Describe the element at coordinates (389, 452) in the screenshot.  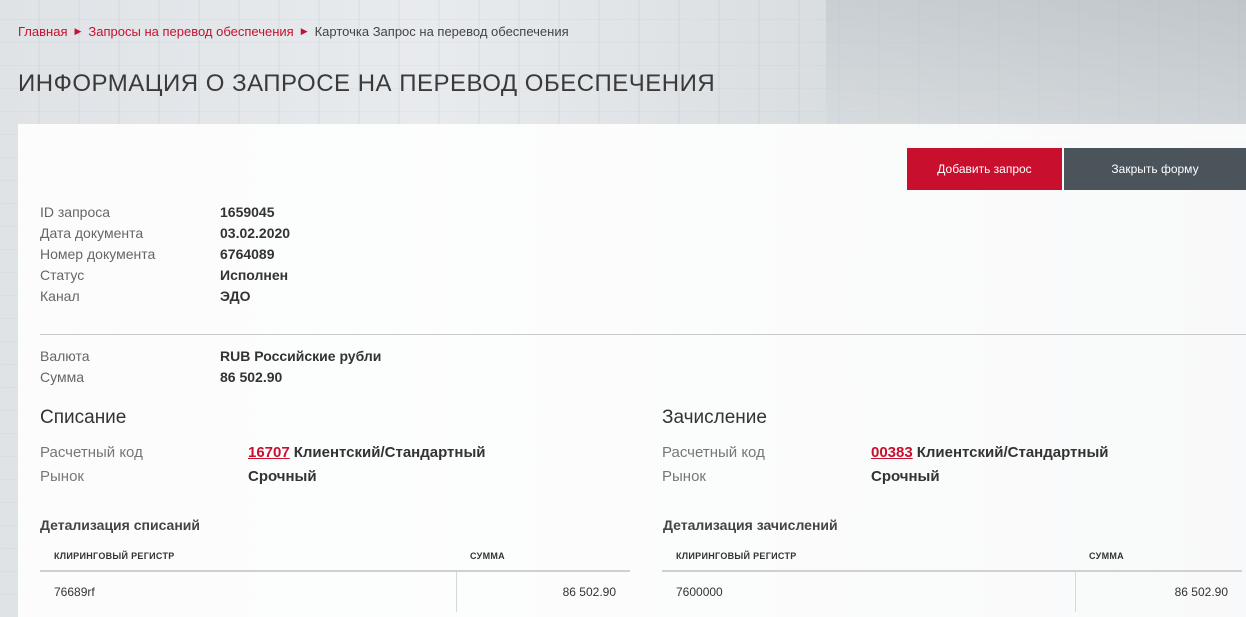
I see `debit-code-desc: Клиентский/Стандартный` at that location.